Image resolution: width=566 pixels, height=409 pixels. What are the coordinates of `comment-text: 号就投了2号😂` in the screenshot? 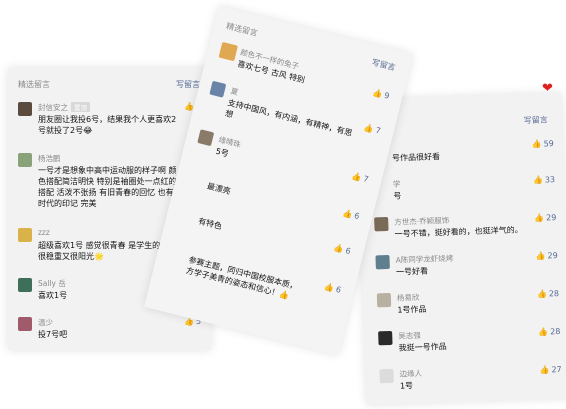 It's located at (65, 130).